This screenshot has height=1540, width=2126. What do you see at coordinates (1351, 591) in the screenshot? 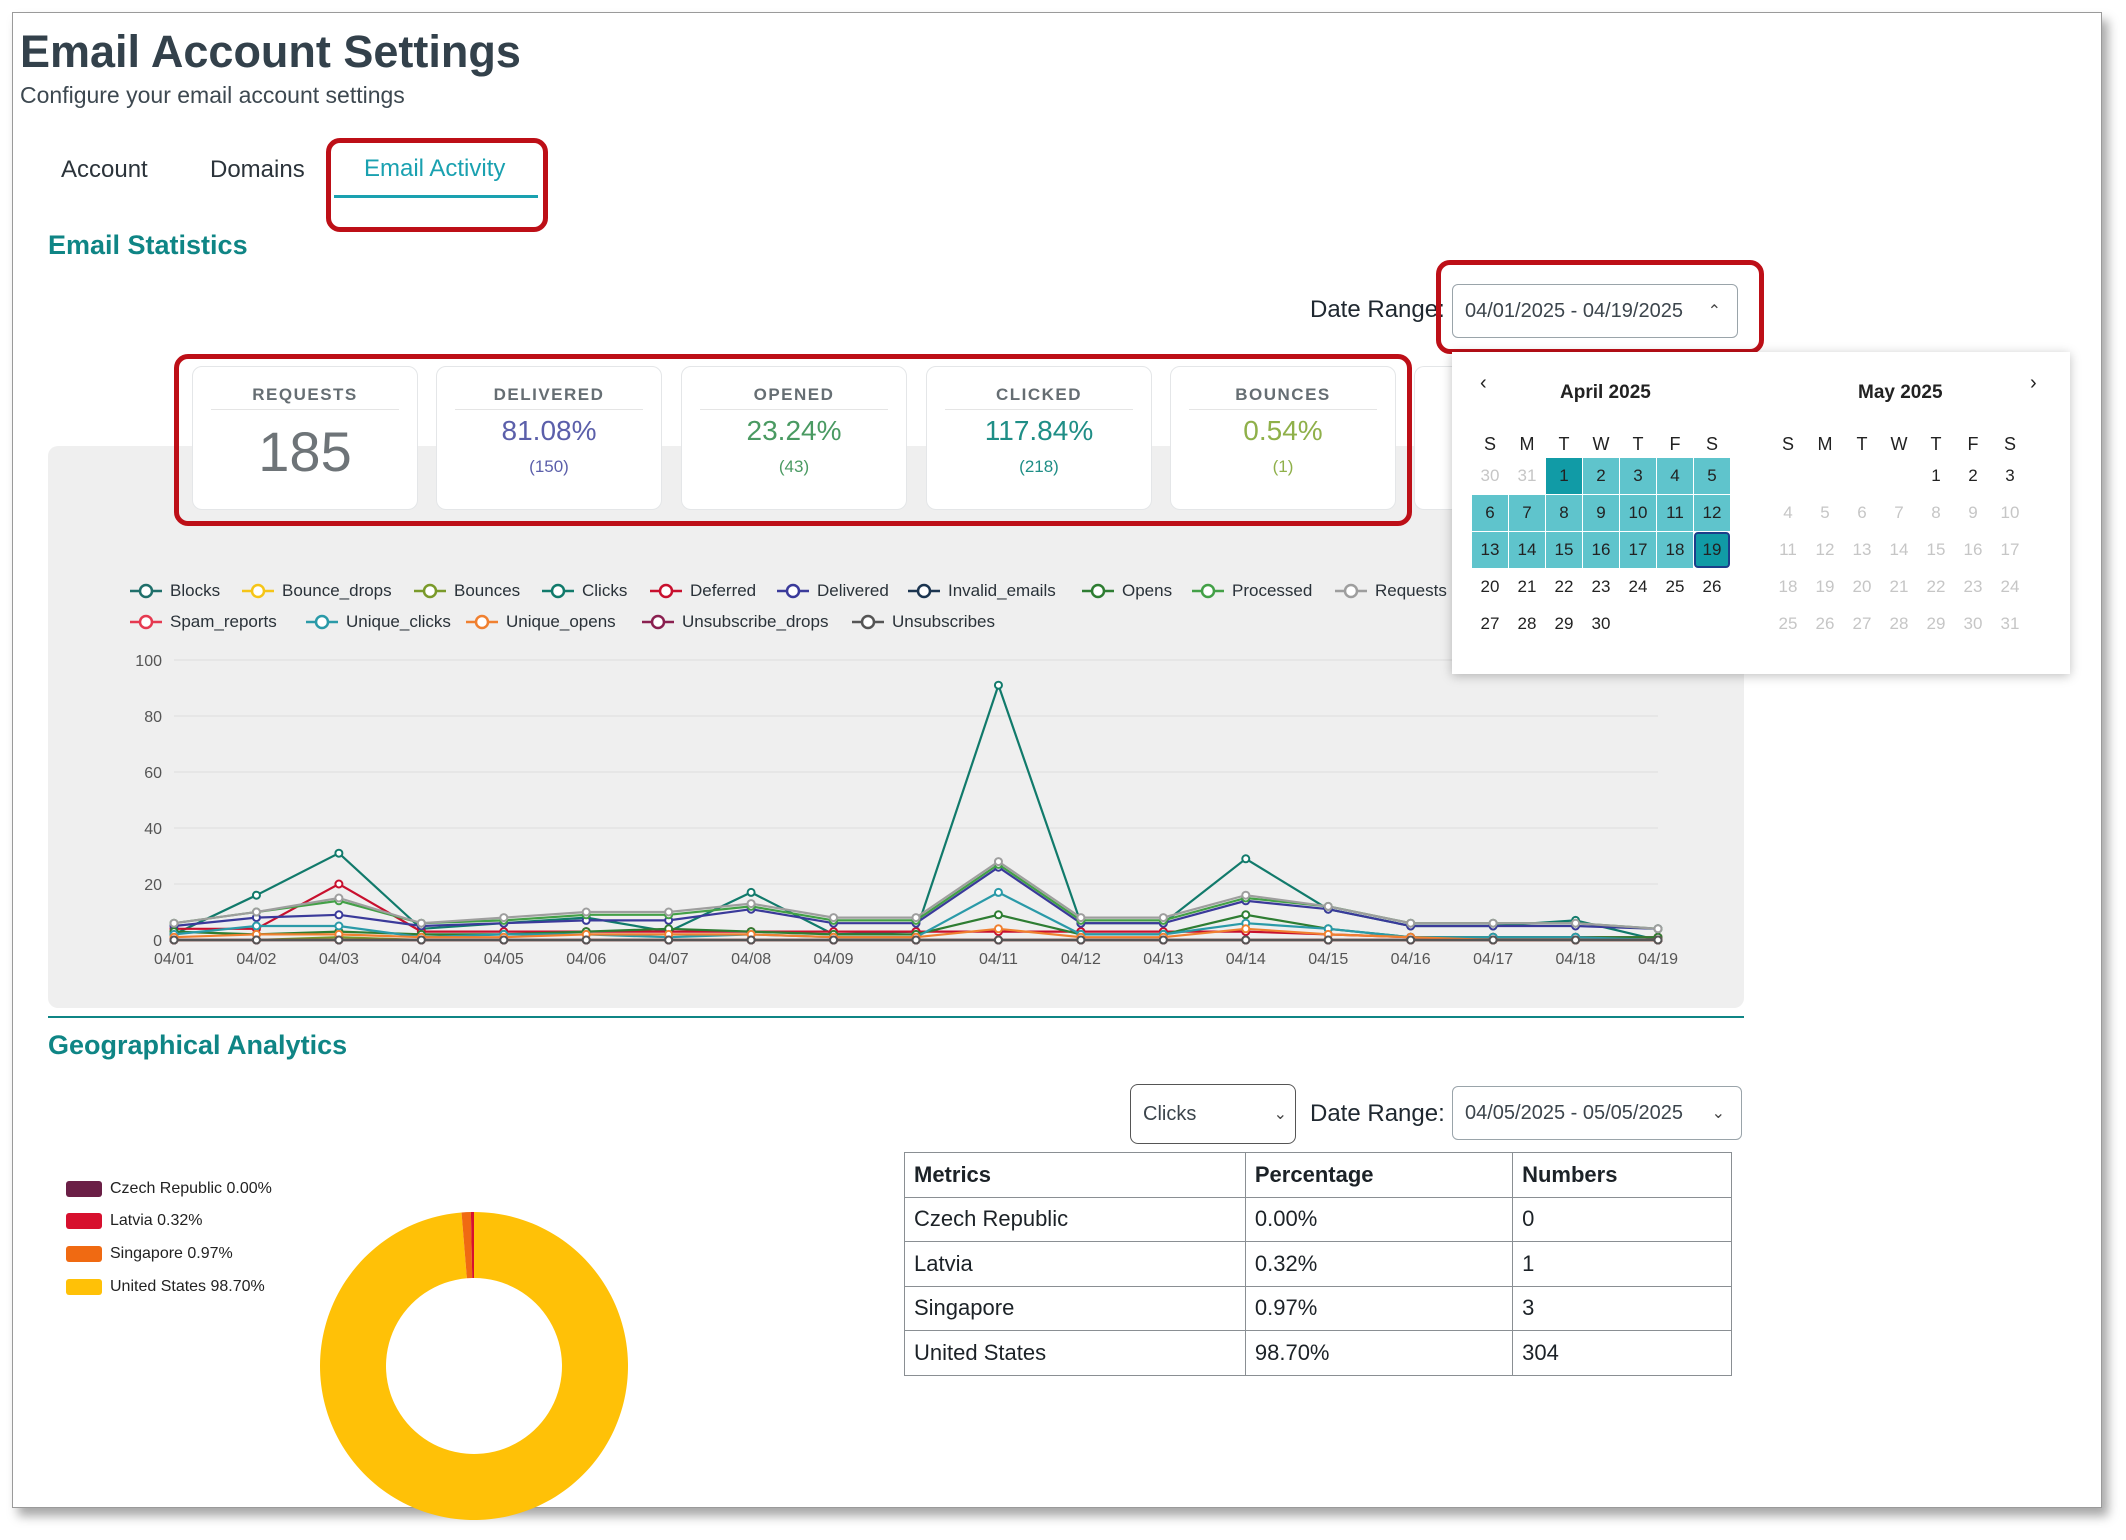
I see `legend-marker-icon` at bounding box center [1351, 591].